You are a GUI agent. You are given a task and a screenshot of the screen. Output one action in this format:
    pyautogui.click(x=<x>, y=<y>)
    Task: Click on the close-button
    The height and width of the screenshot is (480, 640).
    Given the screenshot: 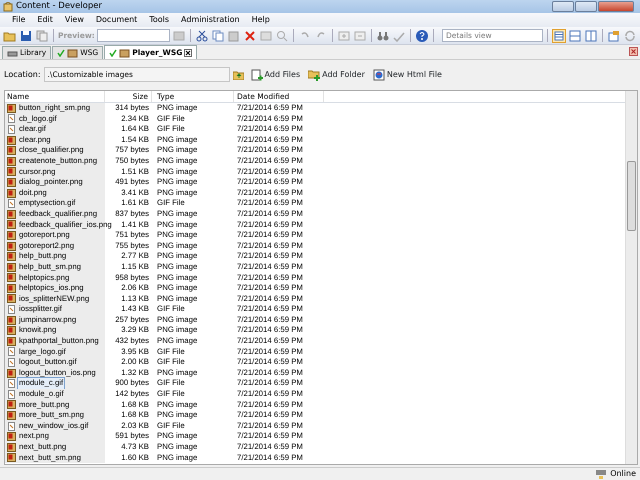 What is the action you would take?
    pyautogui.click(x=616, y=6)
    